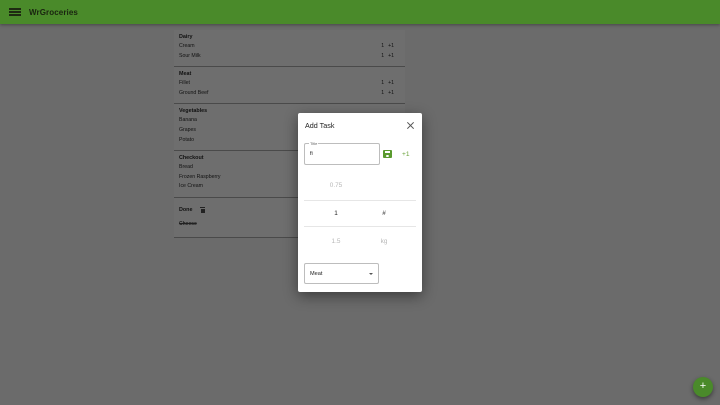 This screenshot has width=720, height=405. What do you see at coordinates (188, 120) in the screenshot?
I see `item-name: Banana` at bounding box center [188, 120].